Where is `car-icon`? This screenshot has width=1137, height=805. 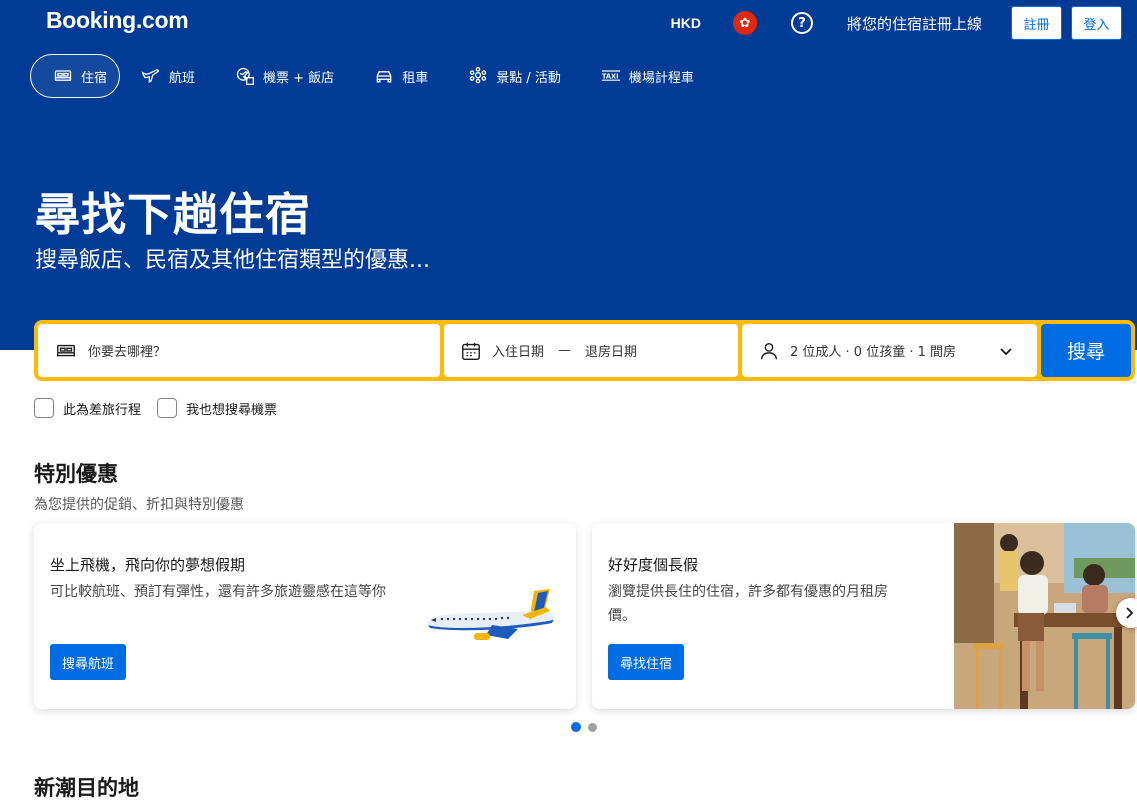 car-icon is located at coordinates (384, 77).